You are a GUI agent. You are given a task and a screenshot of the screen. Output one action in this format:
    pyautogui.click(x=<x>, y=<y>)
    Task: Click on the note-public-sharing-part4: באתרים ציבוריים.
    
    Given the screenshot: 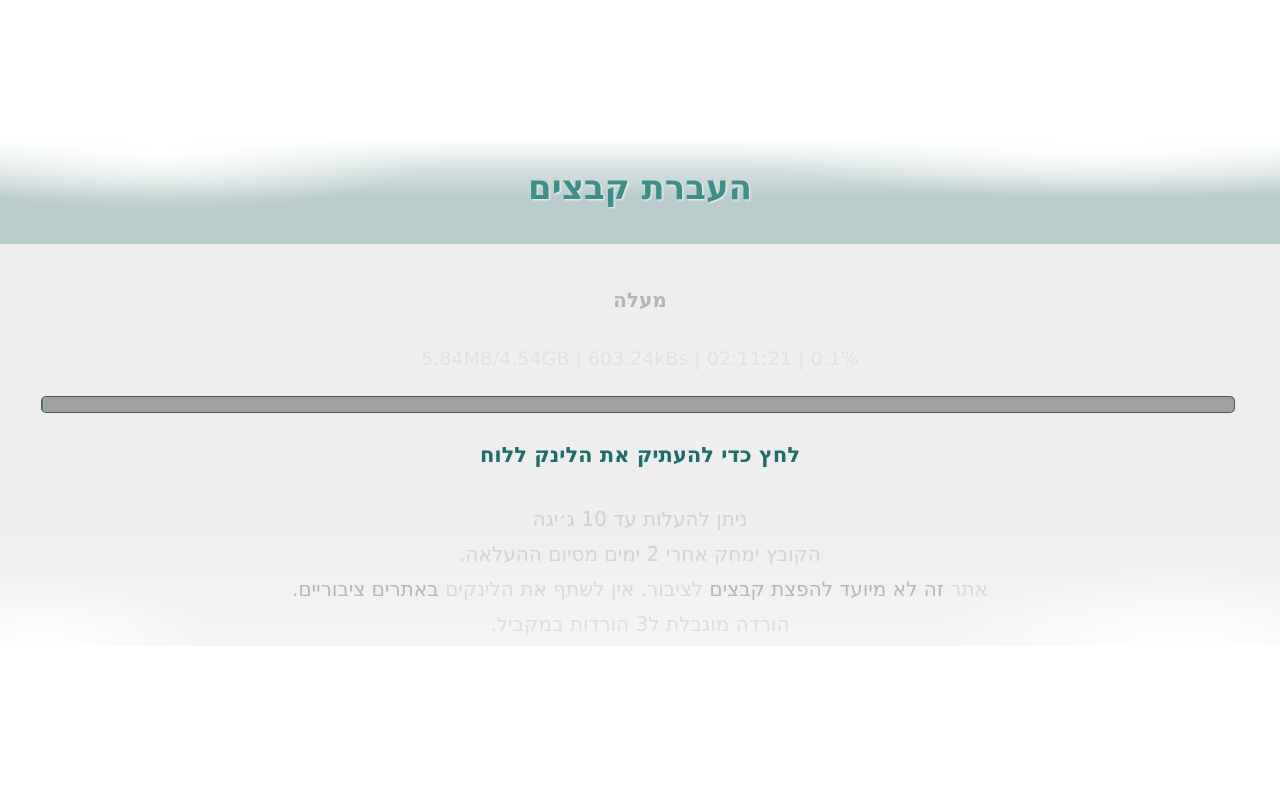 What is the action you would take?
    pyautogui.click(x=365, y=589)
    